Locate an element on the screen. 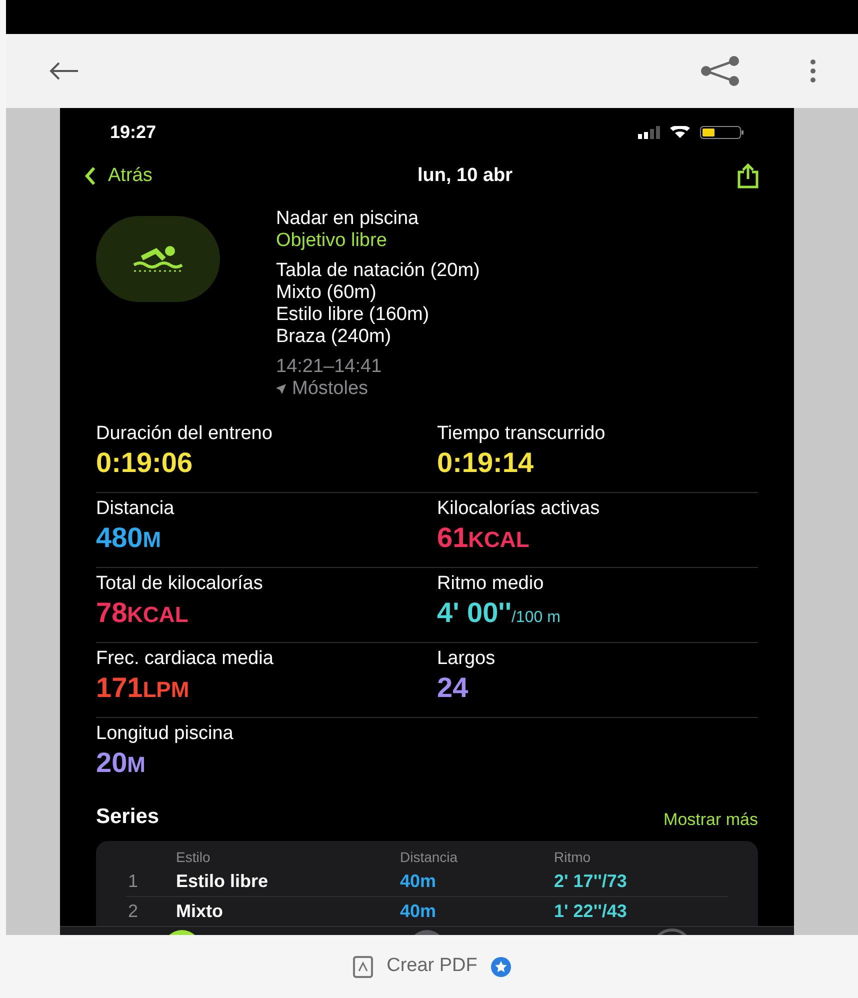 This screenshot has height=998, width=858. share-icon is located at coordinates (748, 176).